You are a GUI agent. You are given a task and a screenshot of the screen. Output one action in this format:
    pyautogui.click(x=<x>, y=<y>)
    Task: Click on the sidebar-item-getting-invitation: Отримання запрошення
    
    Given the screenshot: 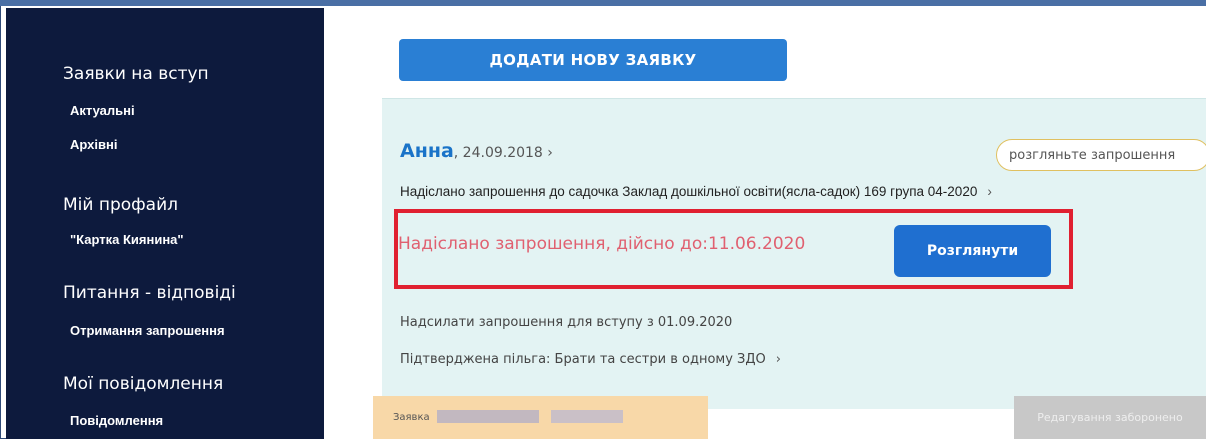 What is the action you would take?
    pyautogui.click(x=147, y=330)
    